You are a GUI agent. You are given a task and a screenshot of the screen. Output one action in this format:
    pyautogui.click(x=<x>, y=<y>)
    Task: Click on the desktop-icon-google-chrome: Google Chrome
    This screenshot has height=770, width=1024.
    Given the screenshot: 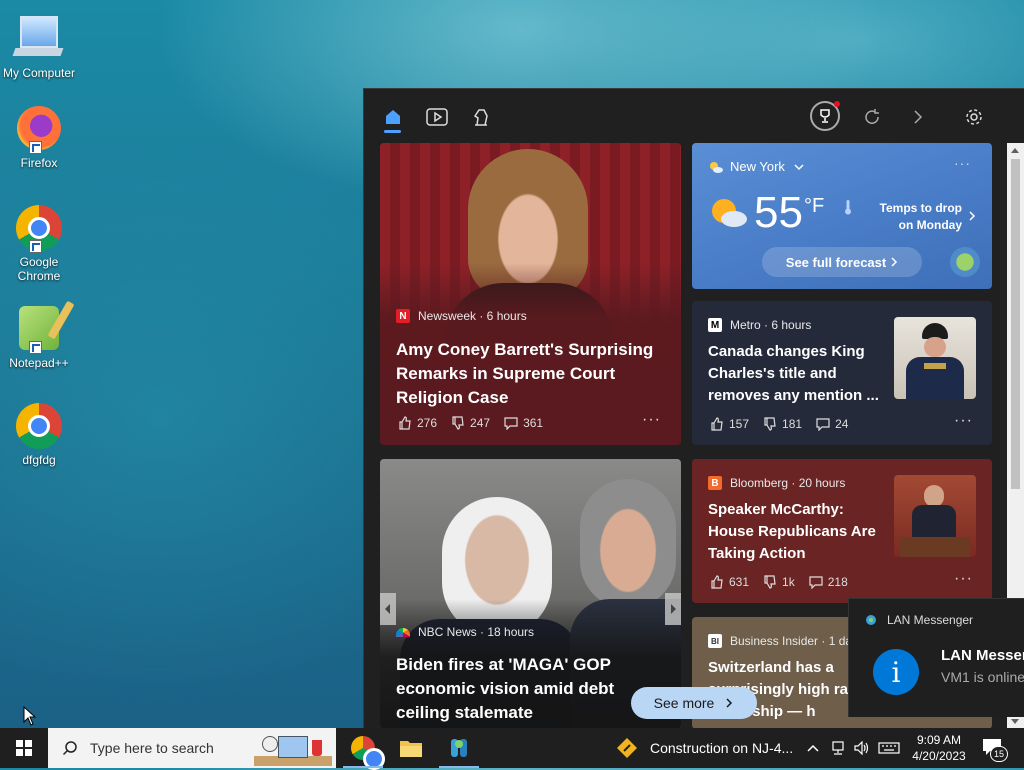 What is the action you would take?
    pyautogui.click(x=39, y=244)
    